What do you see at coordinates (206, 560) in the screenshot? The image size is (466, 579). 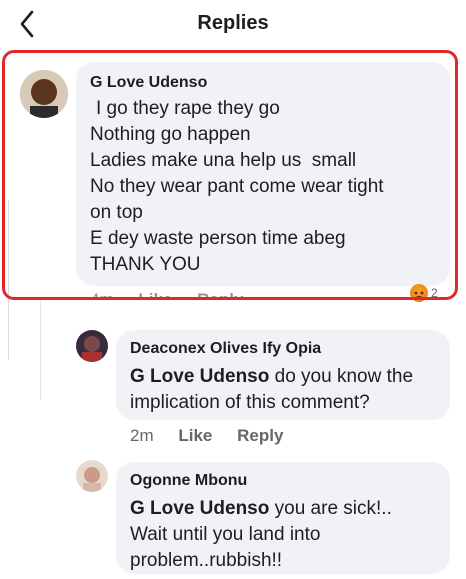 I see `comment-line: problem..rubbish!!` at bounding box center [206, 560].